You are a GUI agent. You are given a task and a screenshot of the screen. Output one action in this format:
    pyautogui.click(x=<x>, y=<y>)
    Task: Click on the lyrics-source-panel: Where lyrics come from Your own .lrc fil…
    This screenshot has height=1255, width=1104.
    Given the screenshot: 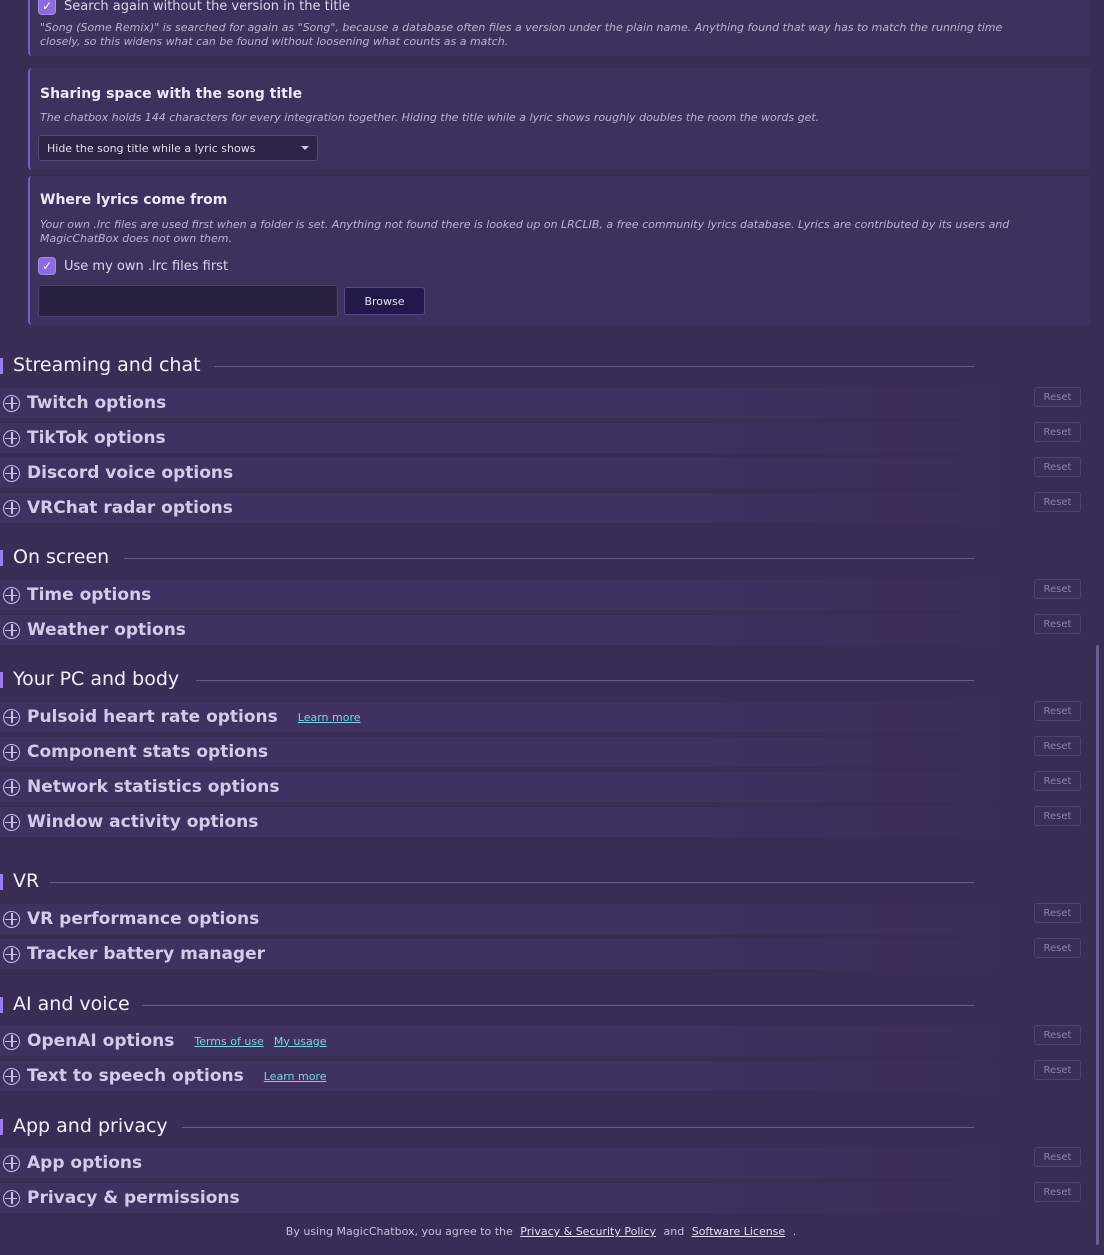 What is the action you would take?
    pyautogui.click(x=559, y=250)
    